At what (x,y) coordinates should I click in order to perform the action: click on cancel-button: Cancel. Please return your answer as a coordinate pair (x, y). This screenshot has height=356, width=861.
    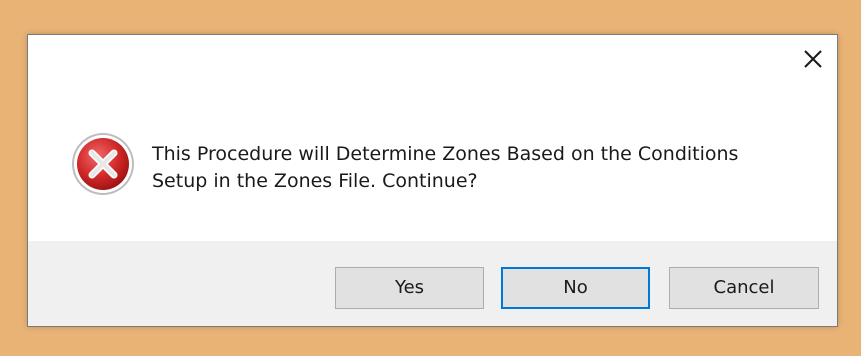
    Looking at the image, I should click on (744, 288).